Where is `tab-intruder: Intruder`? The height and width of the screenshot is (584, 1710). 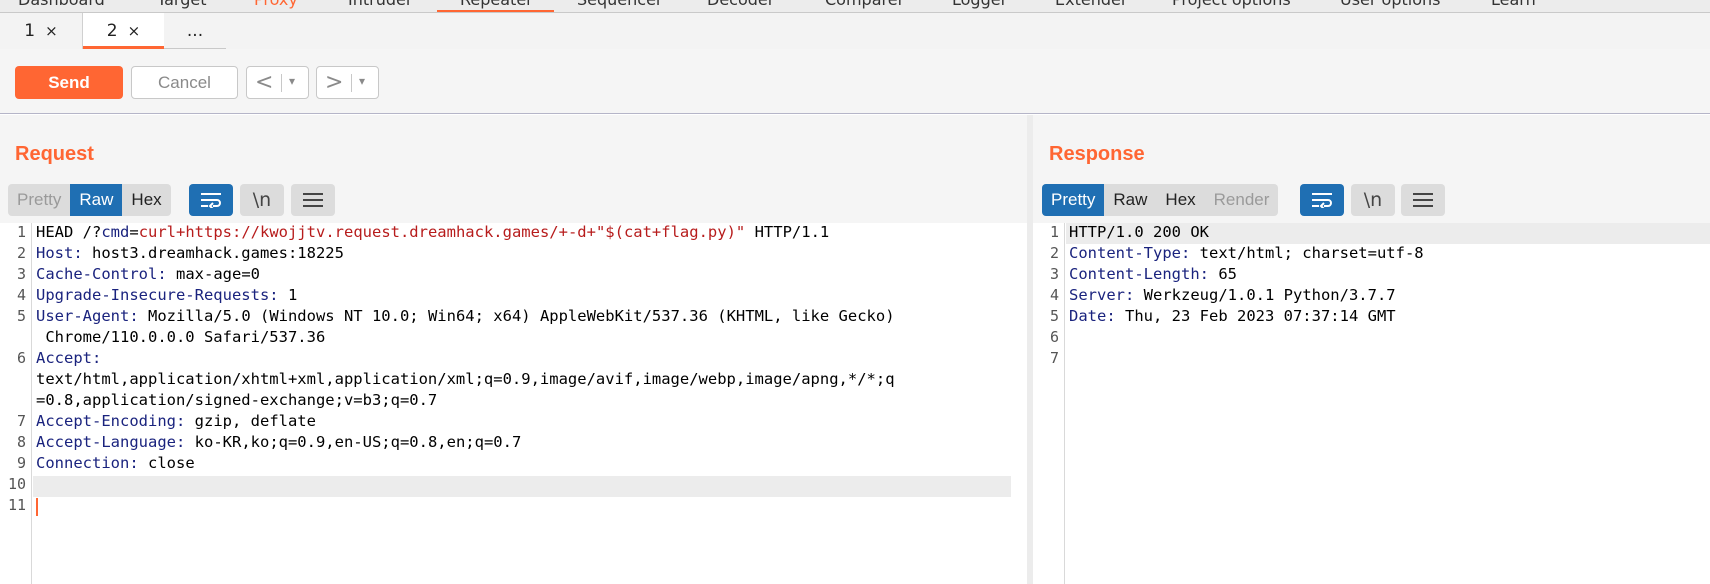 tab-intruder: Intruder is located at coordinates (380, 6).